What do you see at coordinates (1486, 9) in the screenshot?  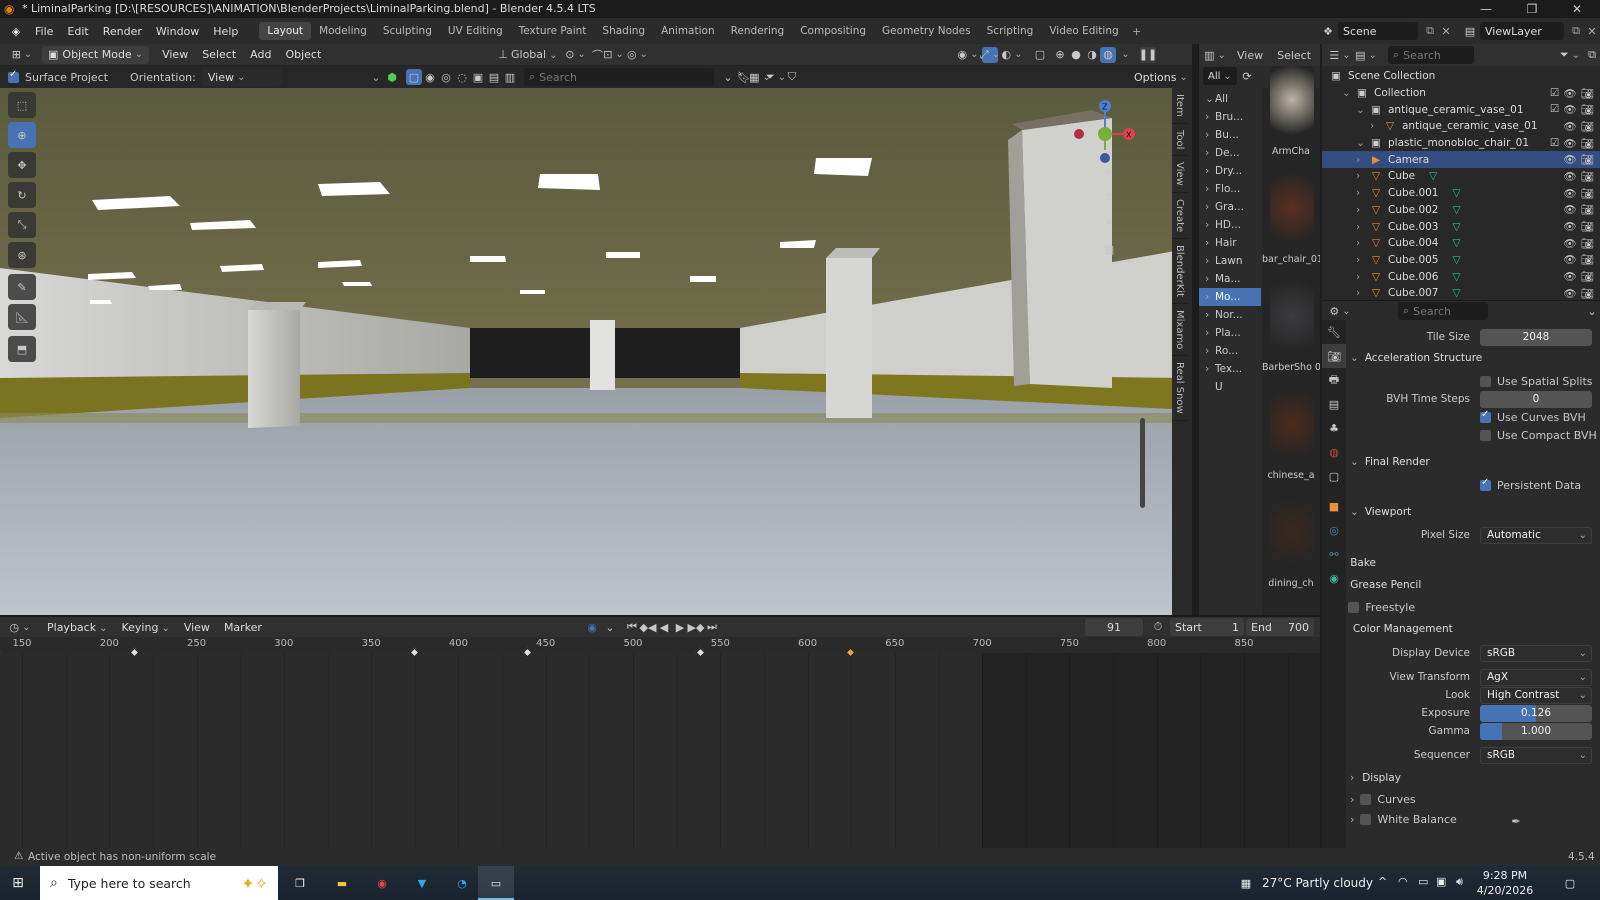 I see `minimize-button: —` at bounding box center [1486, 9].